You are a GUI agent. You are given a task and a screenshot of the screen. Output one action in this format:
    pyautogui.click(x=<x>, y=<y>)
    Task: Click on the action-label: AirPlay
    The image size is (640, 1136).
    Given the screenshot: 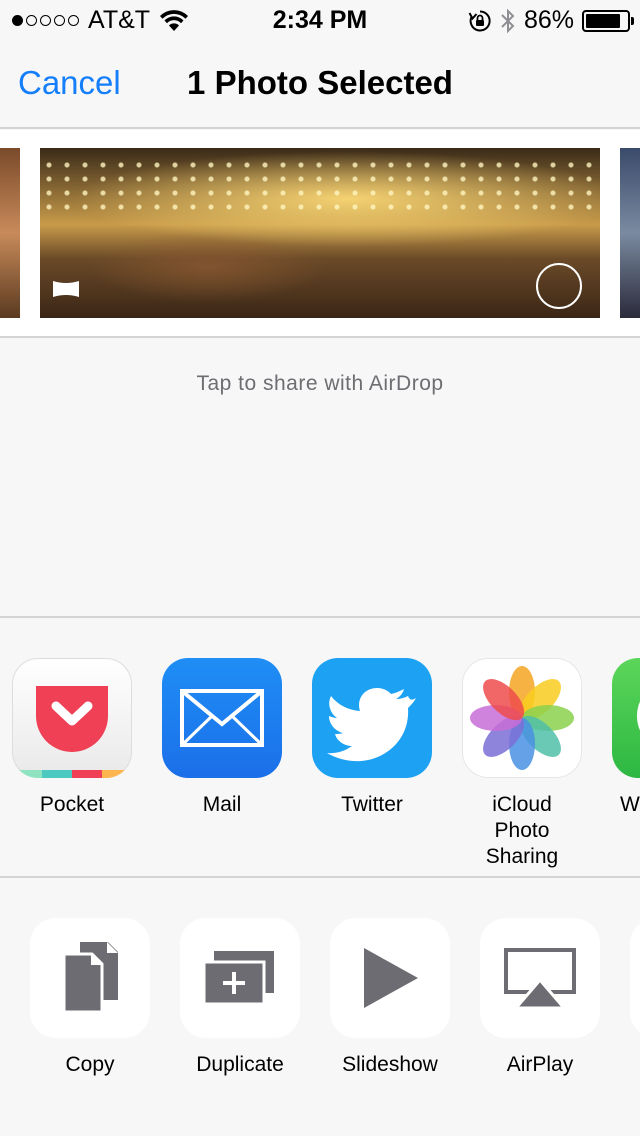 What is the action you would take?
    pyautogui.click(x=540, y=1064)
    